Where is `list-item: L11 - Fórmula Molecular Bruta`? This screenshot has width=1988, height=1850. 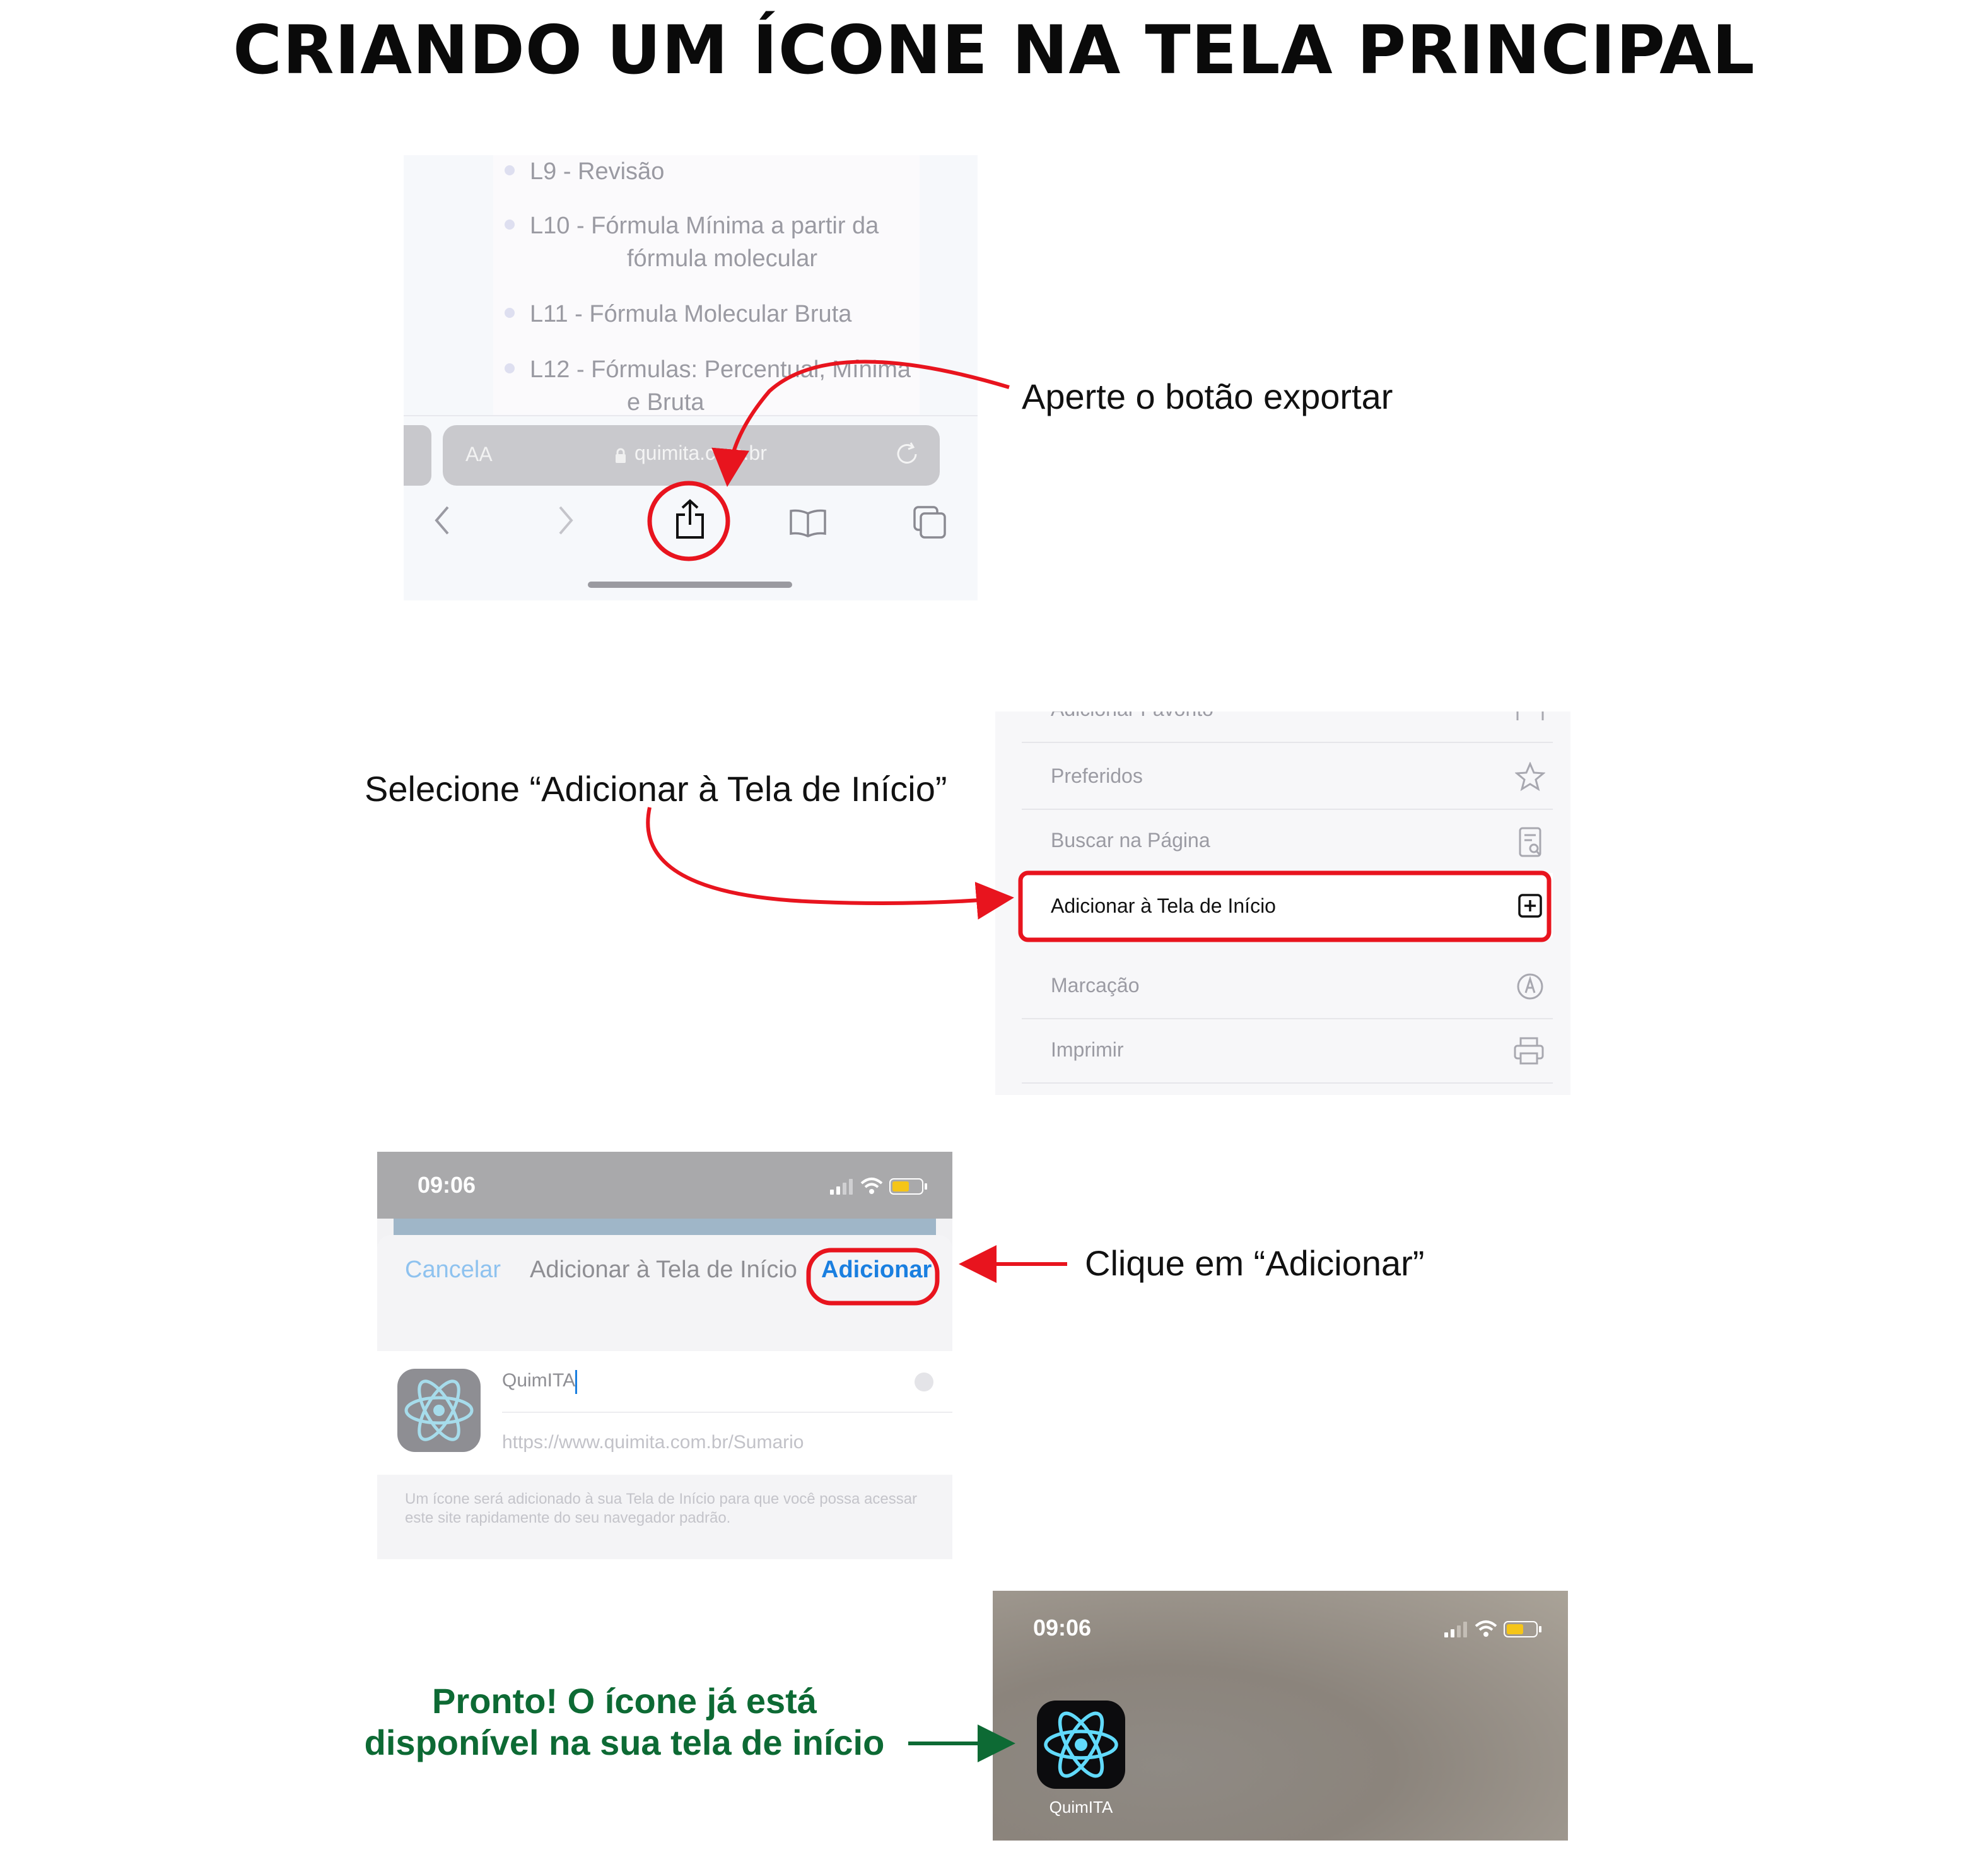
list-item: L11 - Fórmula Molecular Bruta is located at coordinates (678, 314).